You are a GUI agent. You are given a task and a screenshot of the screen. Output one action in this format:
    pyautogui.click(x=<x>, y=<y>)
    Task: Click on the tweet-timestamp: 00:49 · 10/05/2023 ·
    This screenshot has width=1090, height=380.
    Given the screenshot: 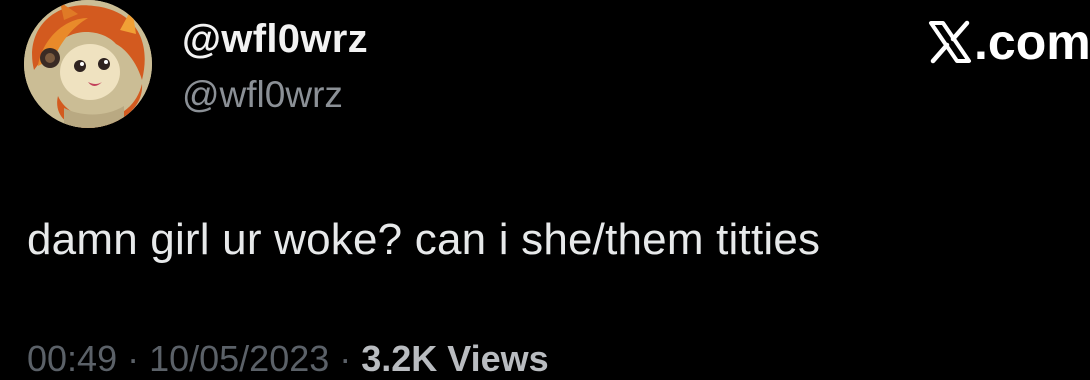 What is the action you would take?
    pyautogui.click(x=194, y=358)
    